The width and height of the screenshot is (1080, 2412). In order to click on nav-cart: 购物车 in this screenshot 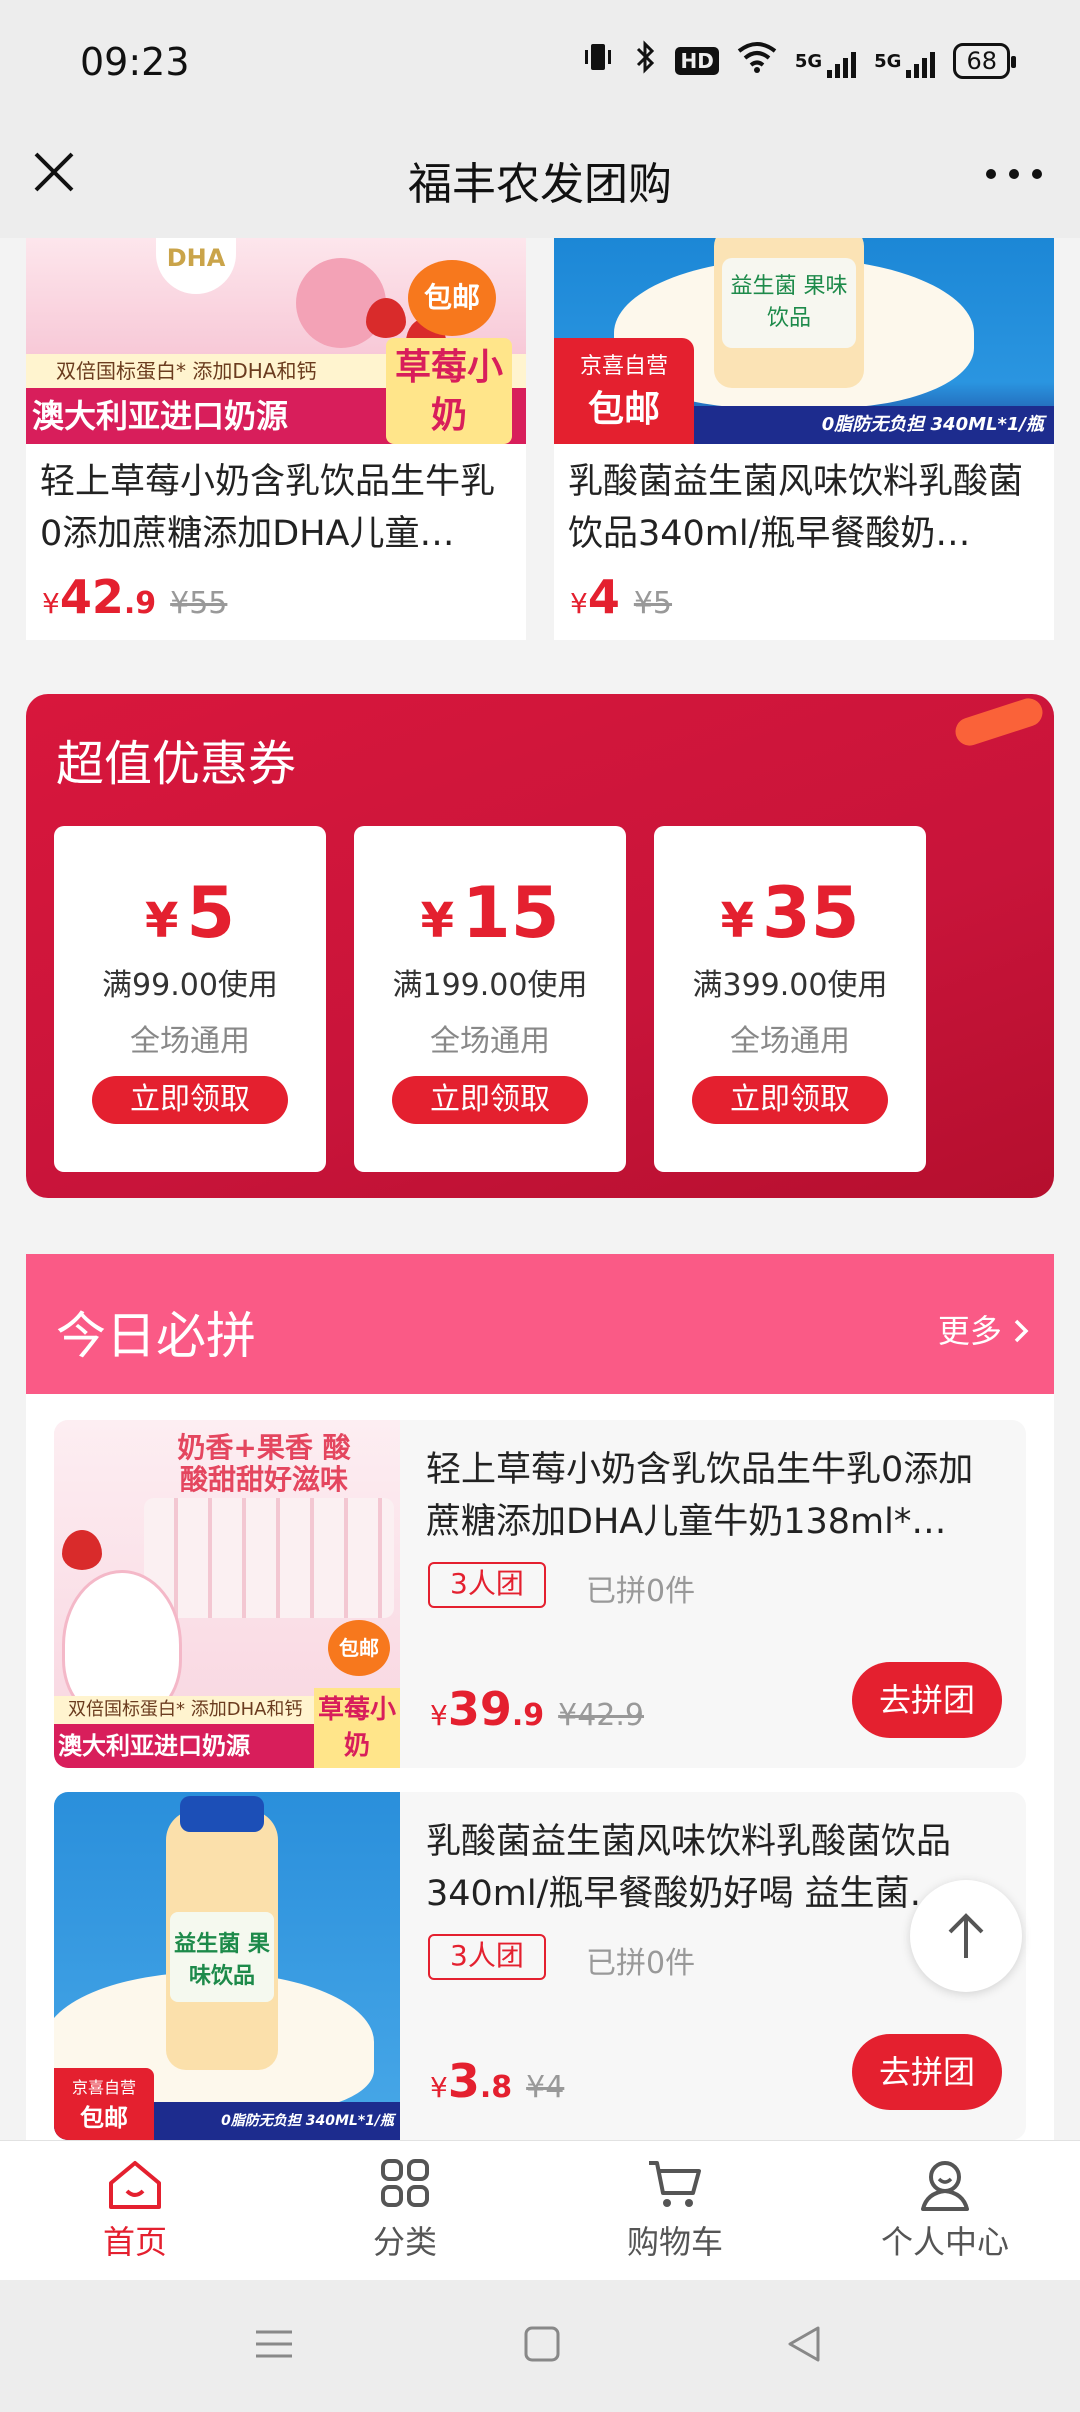, I will do `click(675, 2210)`.